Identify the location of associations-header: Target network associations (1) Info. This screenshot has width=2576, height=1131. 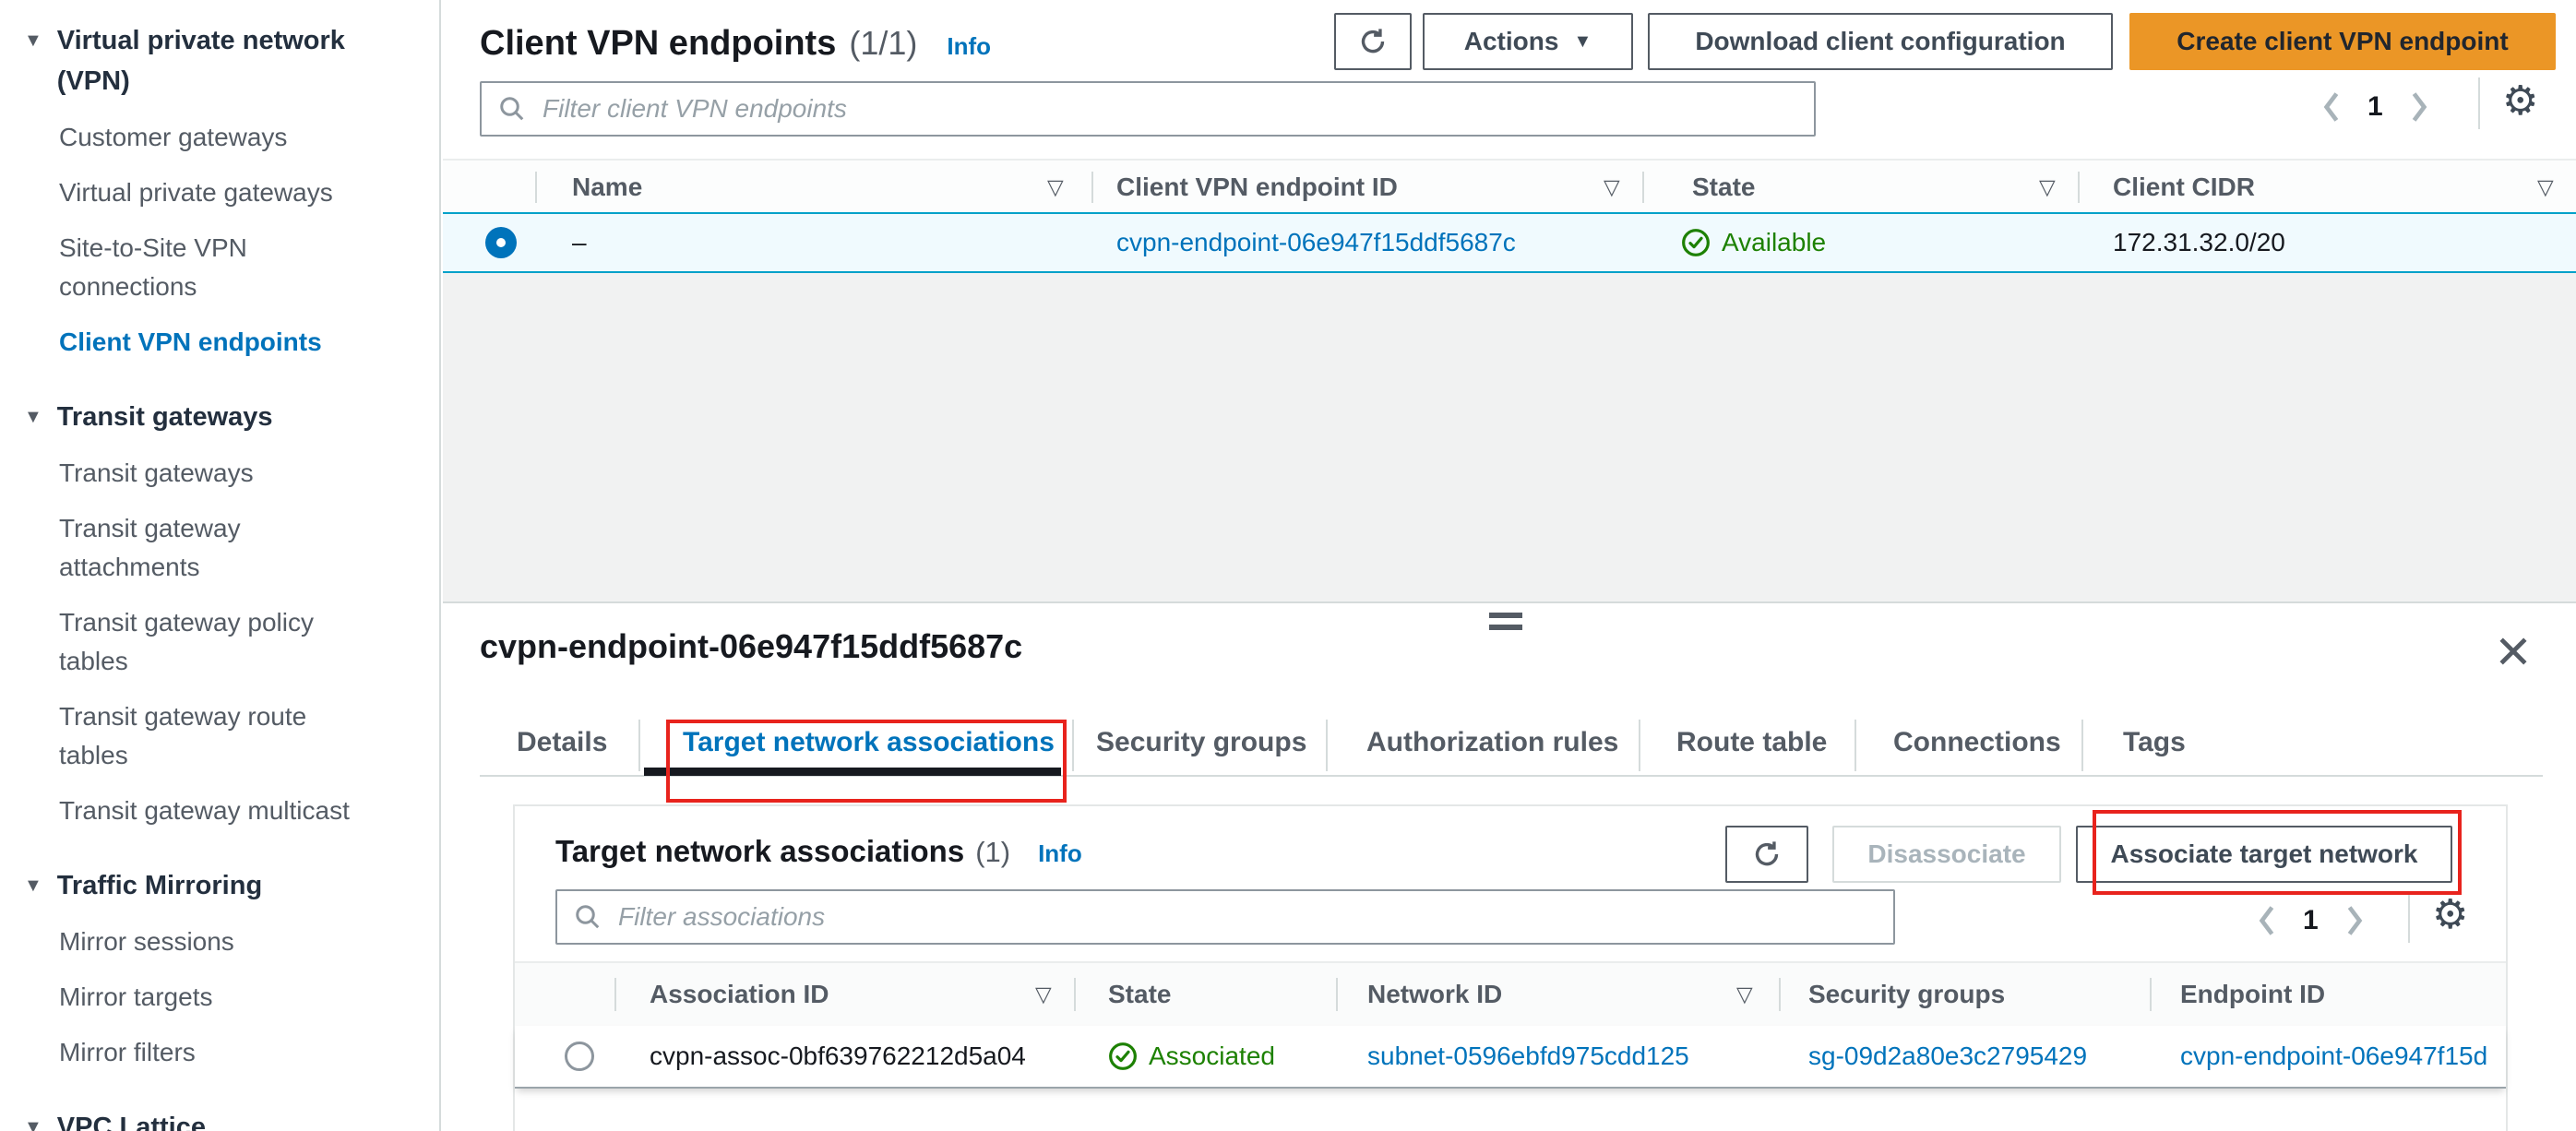
(818, 852).